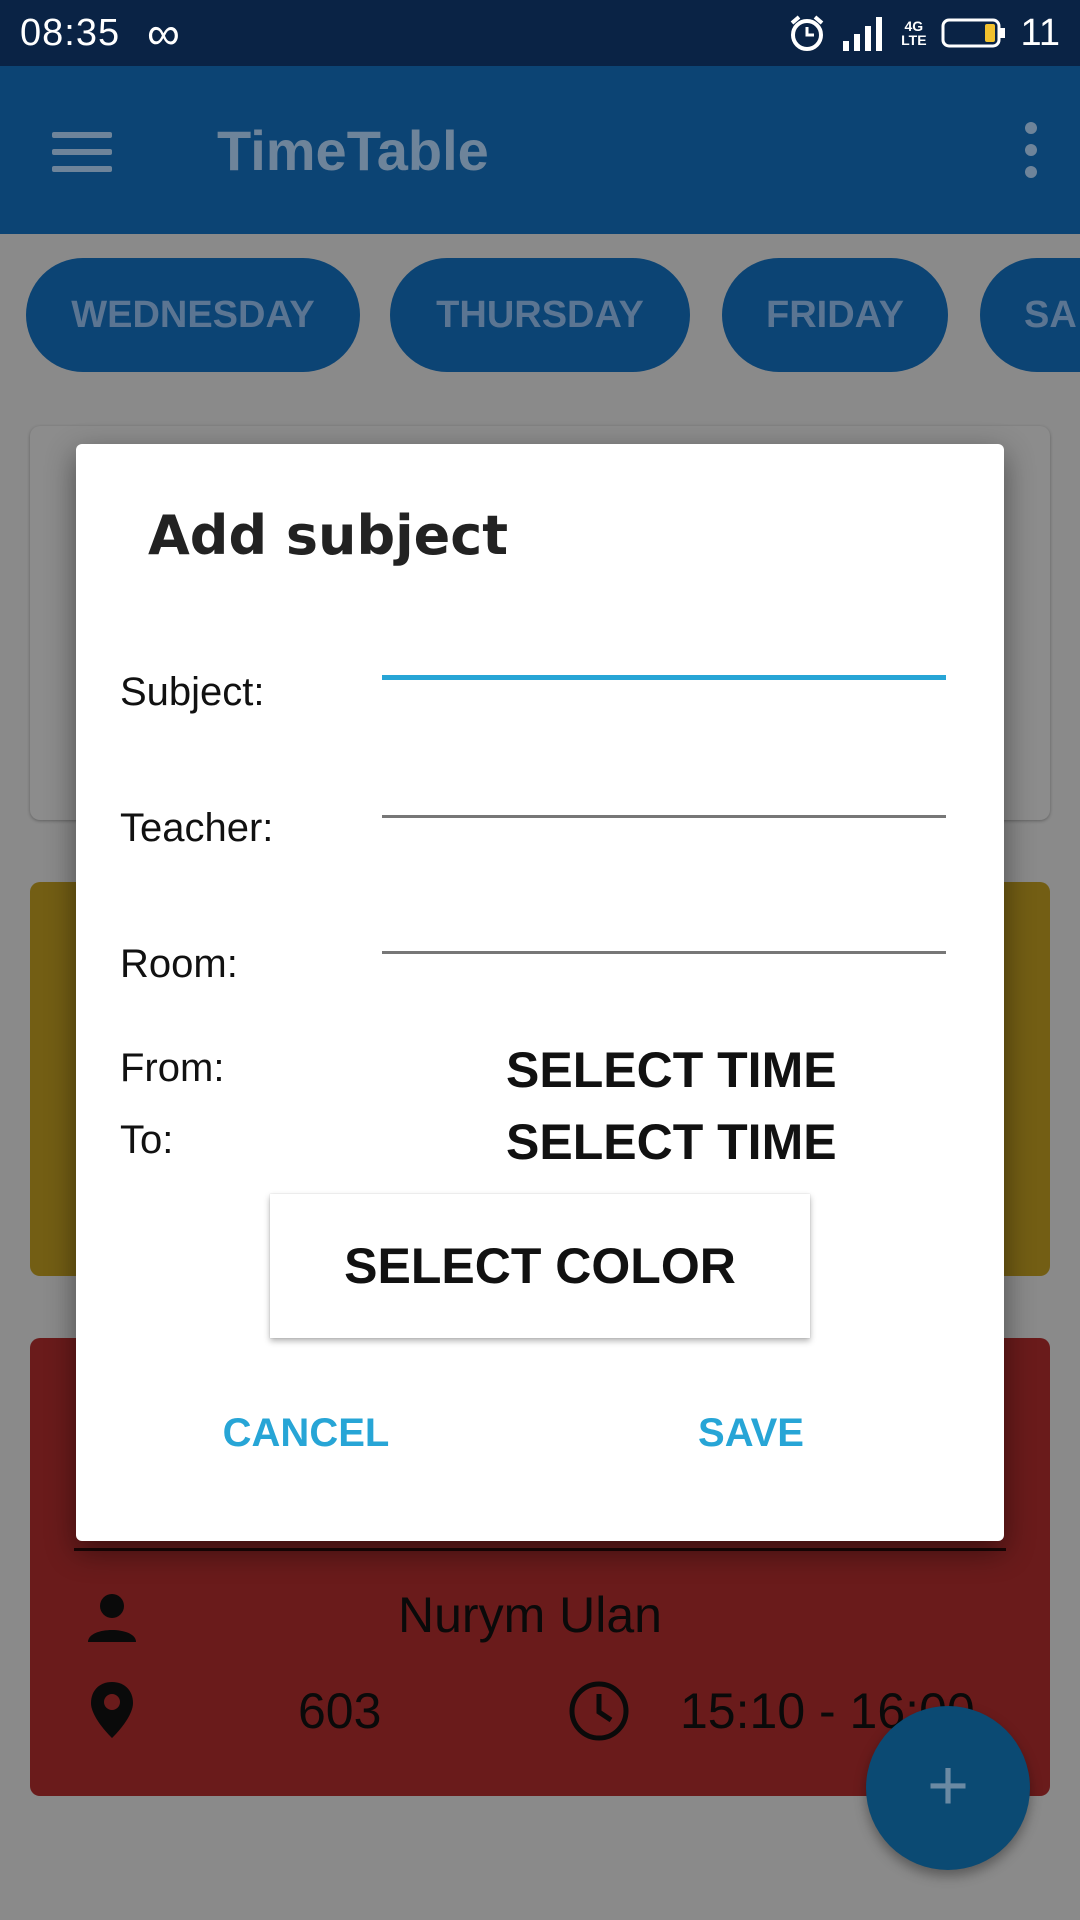  I want to click on person-icon, so click(112, 1618).